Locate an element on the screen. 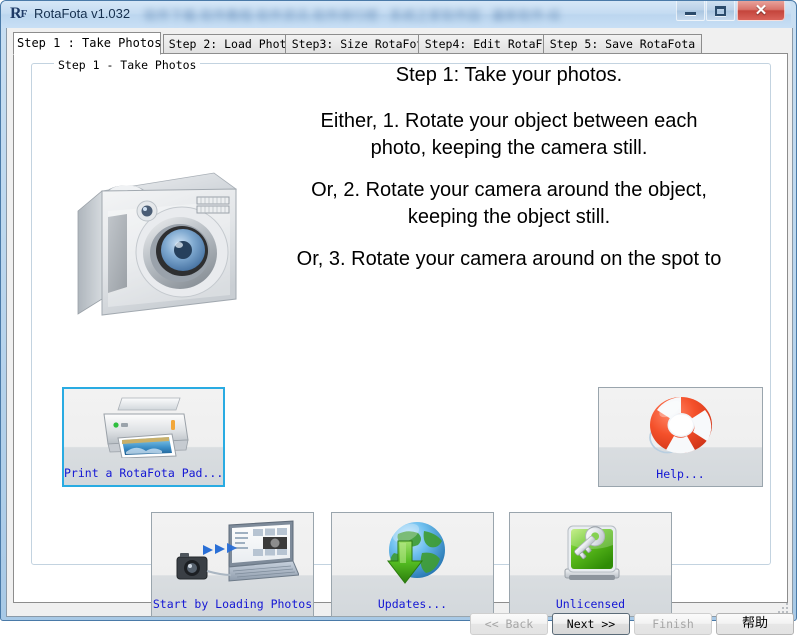  finish-button: Finish is located at coordinates (673, 624).